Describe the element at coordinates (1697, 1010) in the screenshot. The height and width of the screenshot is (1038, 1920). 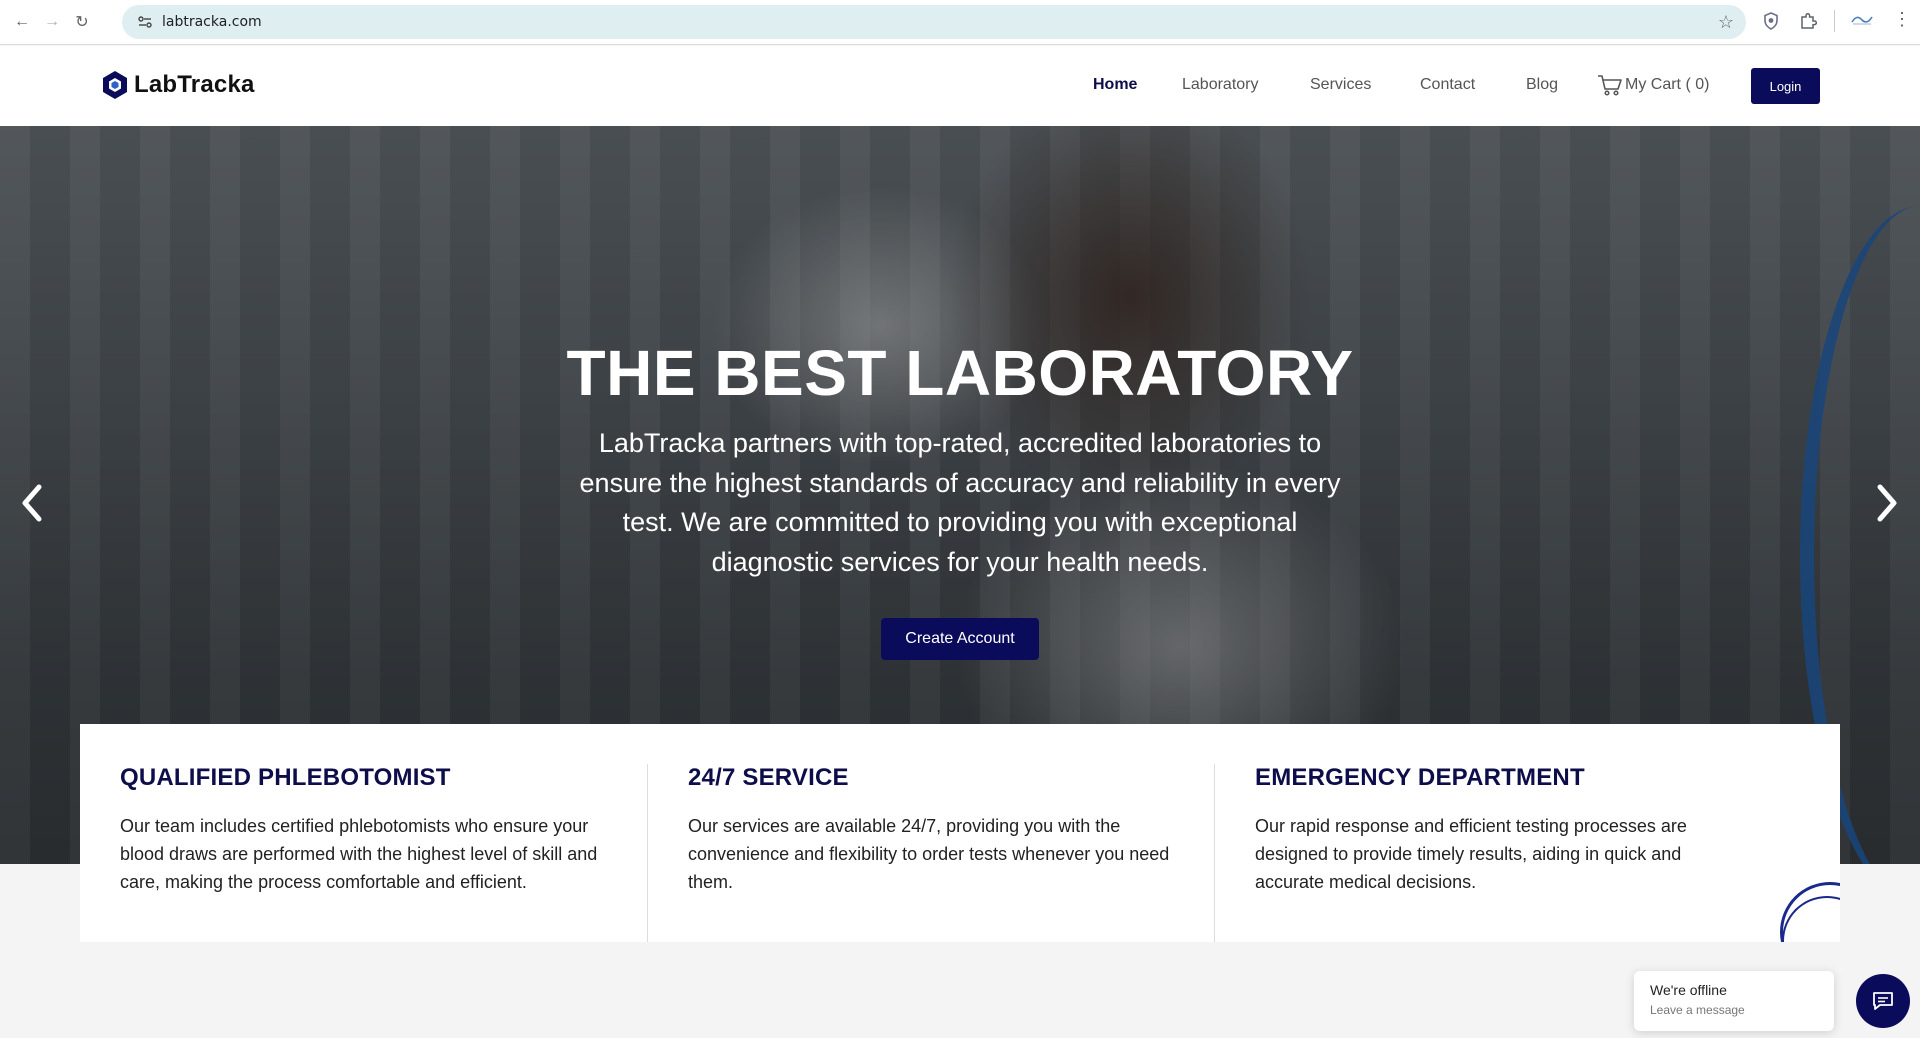
I see `chat-subtext: Leave a message` at that location.